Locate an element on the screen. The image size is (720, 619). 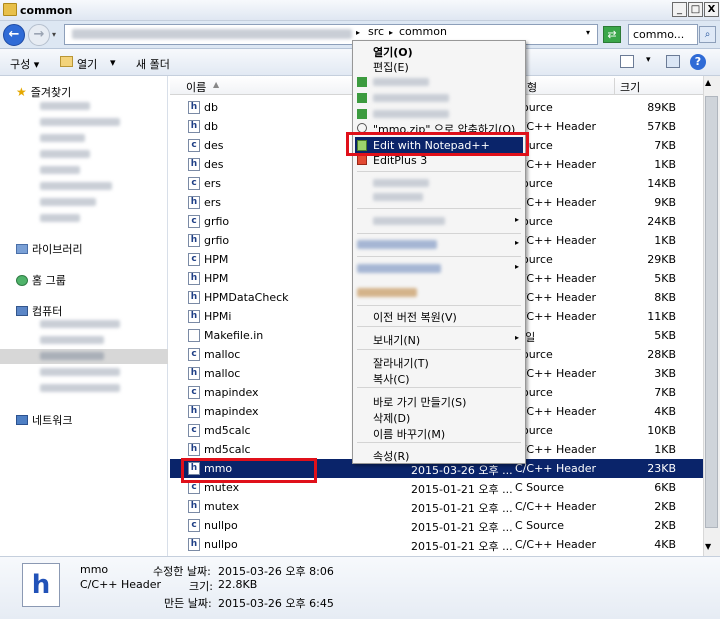
file-name: HPMDataCheck is located at coordinates (246, 297).